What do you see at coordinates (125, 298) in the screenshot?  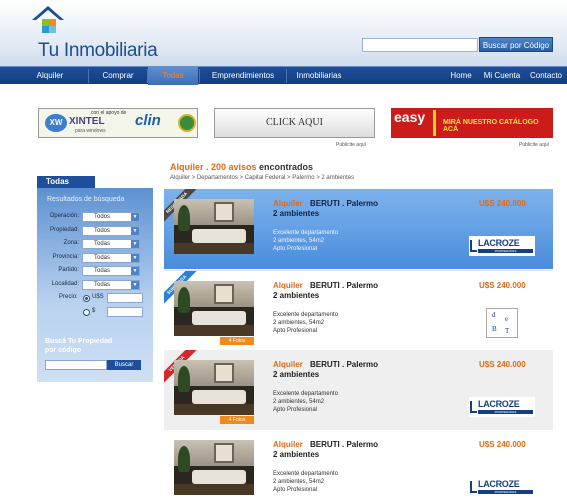 I see `price-usd-input` at bounding box center [125, 298].